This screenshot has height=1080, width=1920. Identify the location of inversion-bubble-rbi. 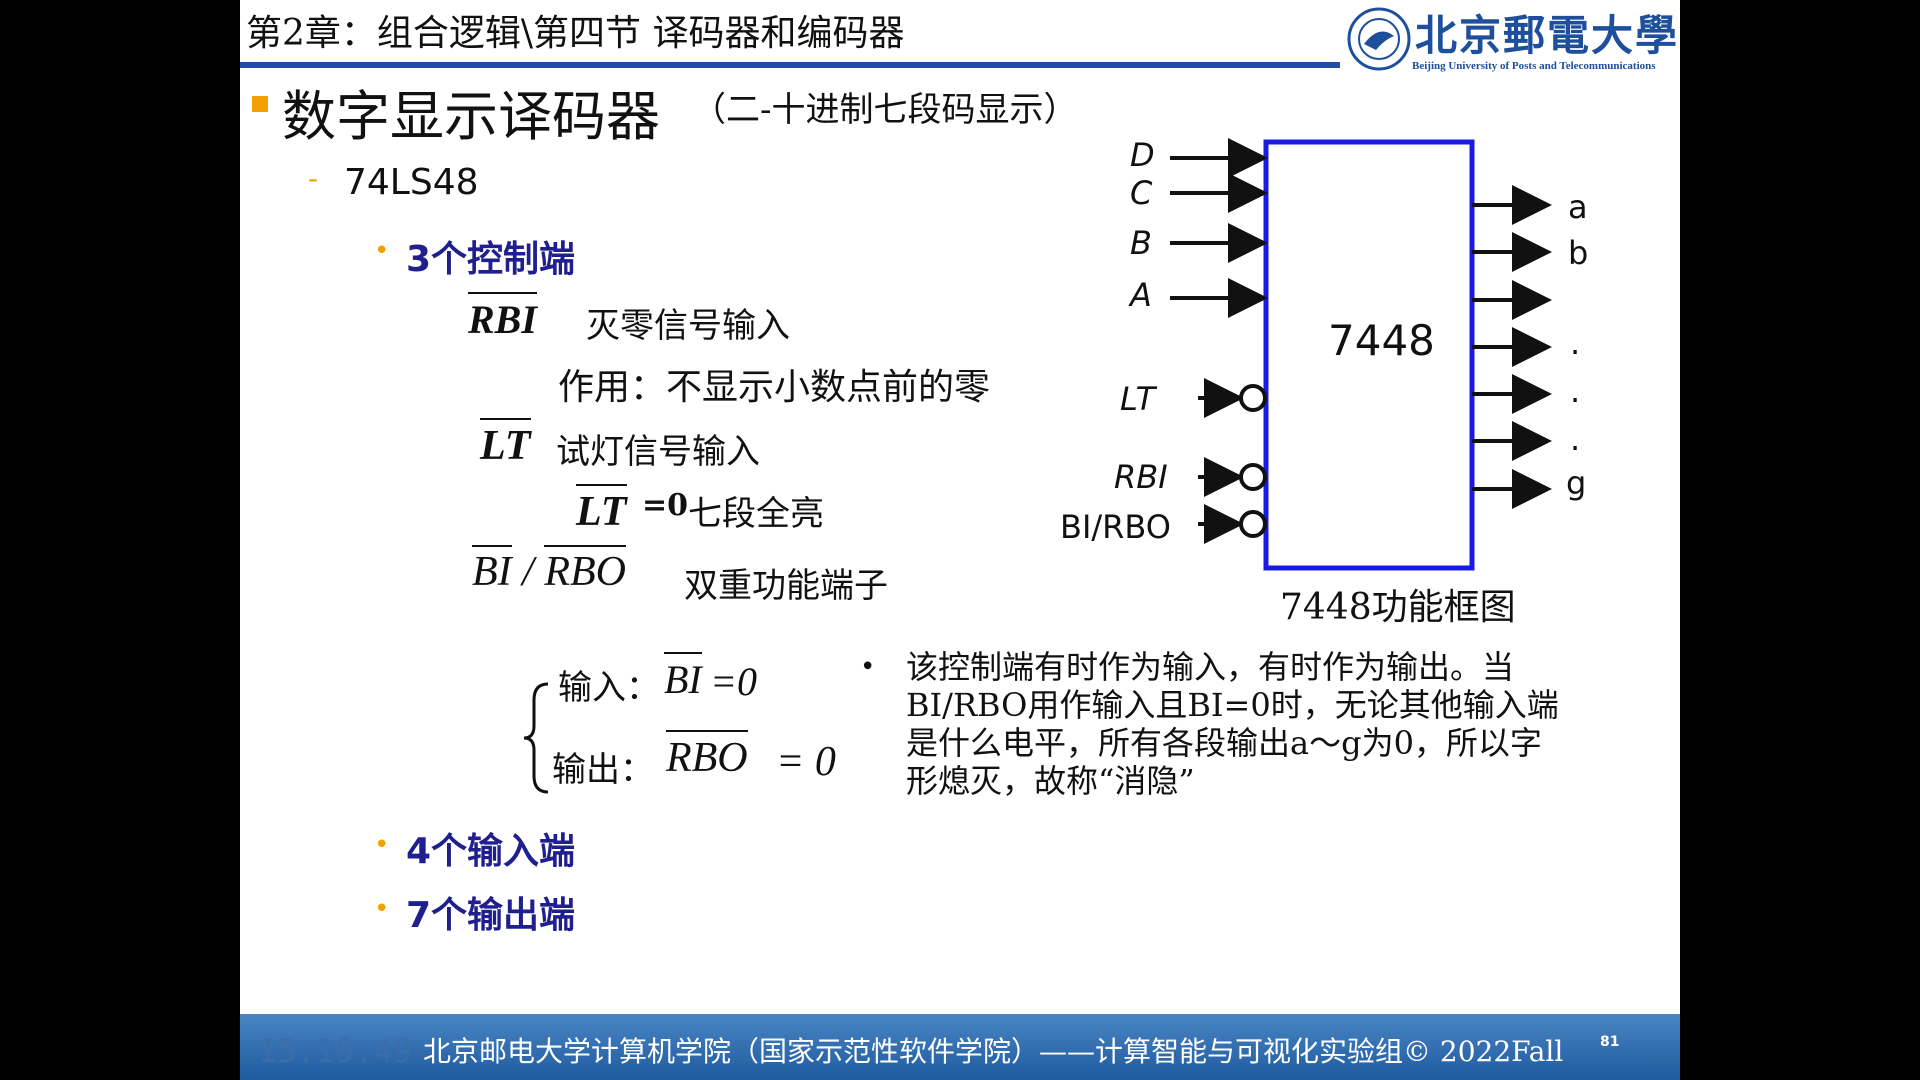
(1253, 477).